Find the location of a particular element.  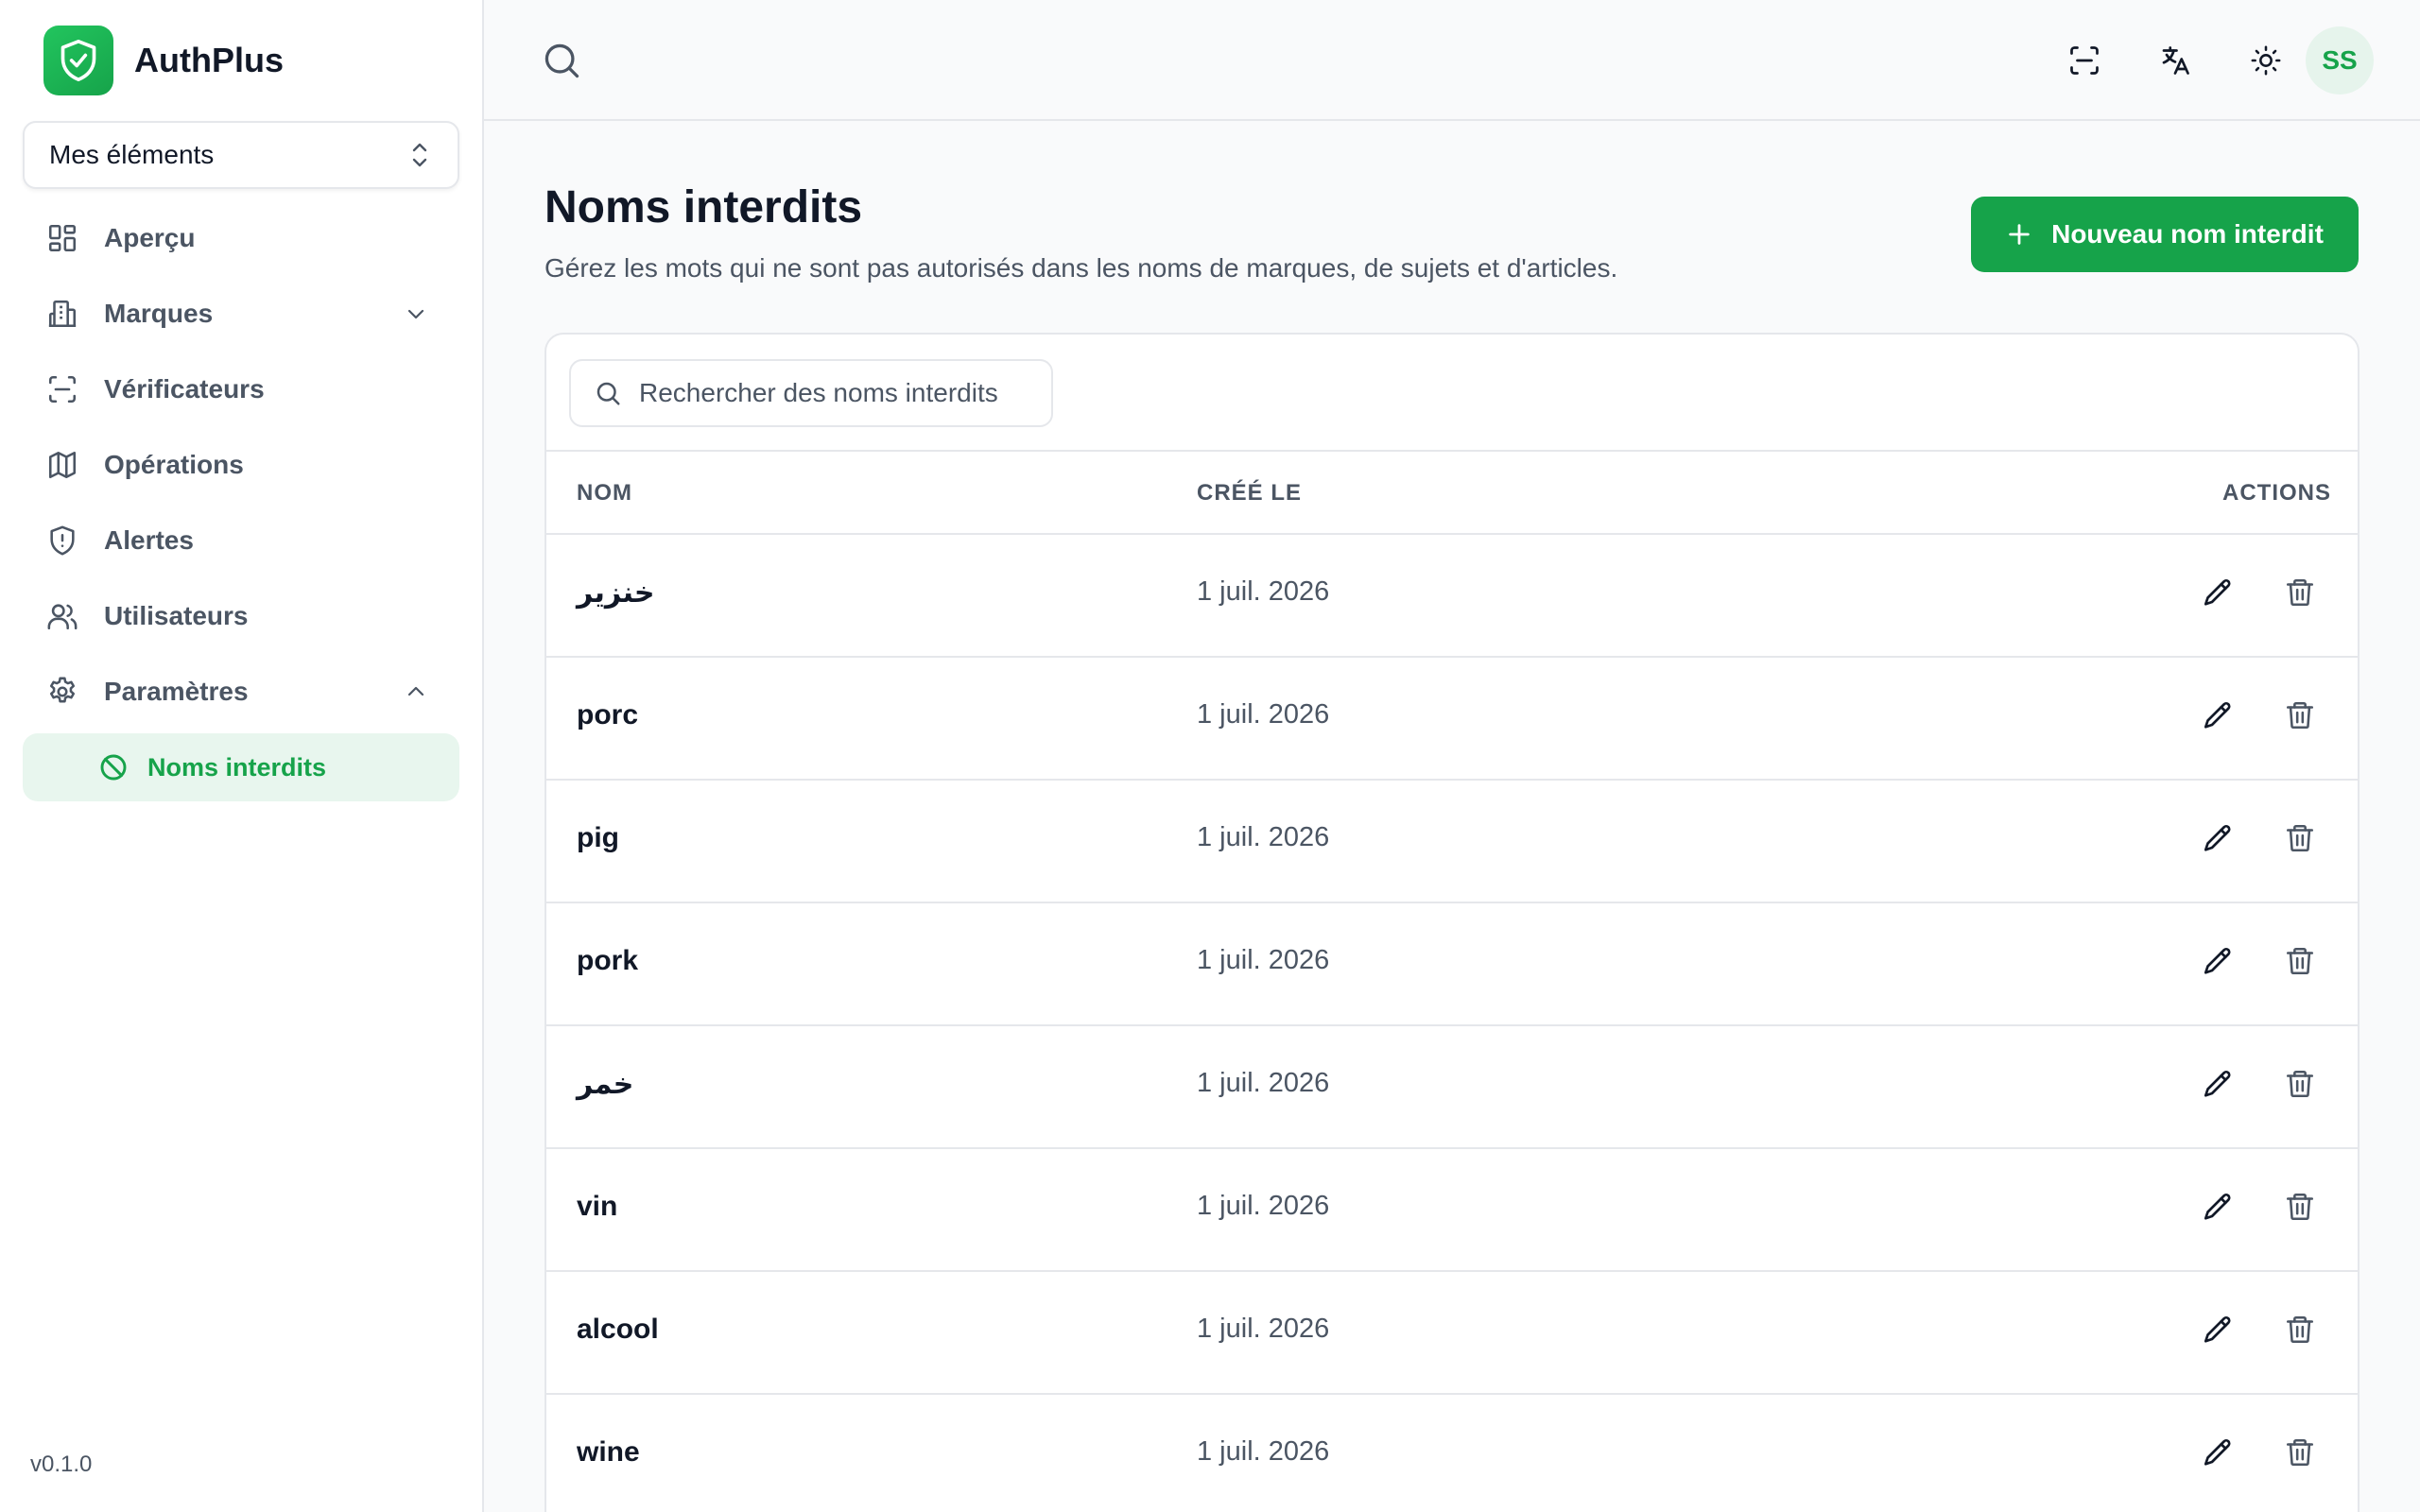

plus-icon is located at coordinates (2019, 234).